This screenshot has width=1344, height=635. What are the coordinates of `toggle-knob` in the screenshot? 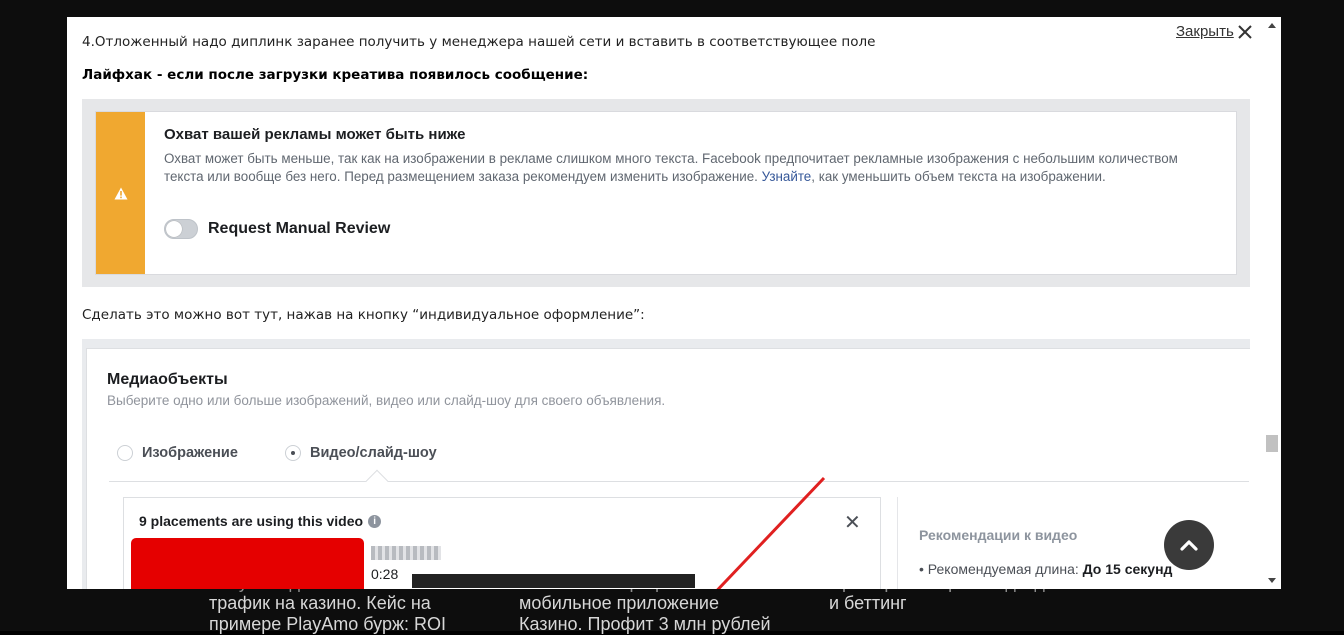 It's located at (174, 229).